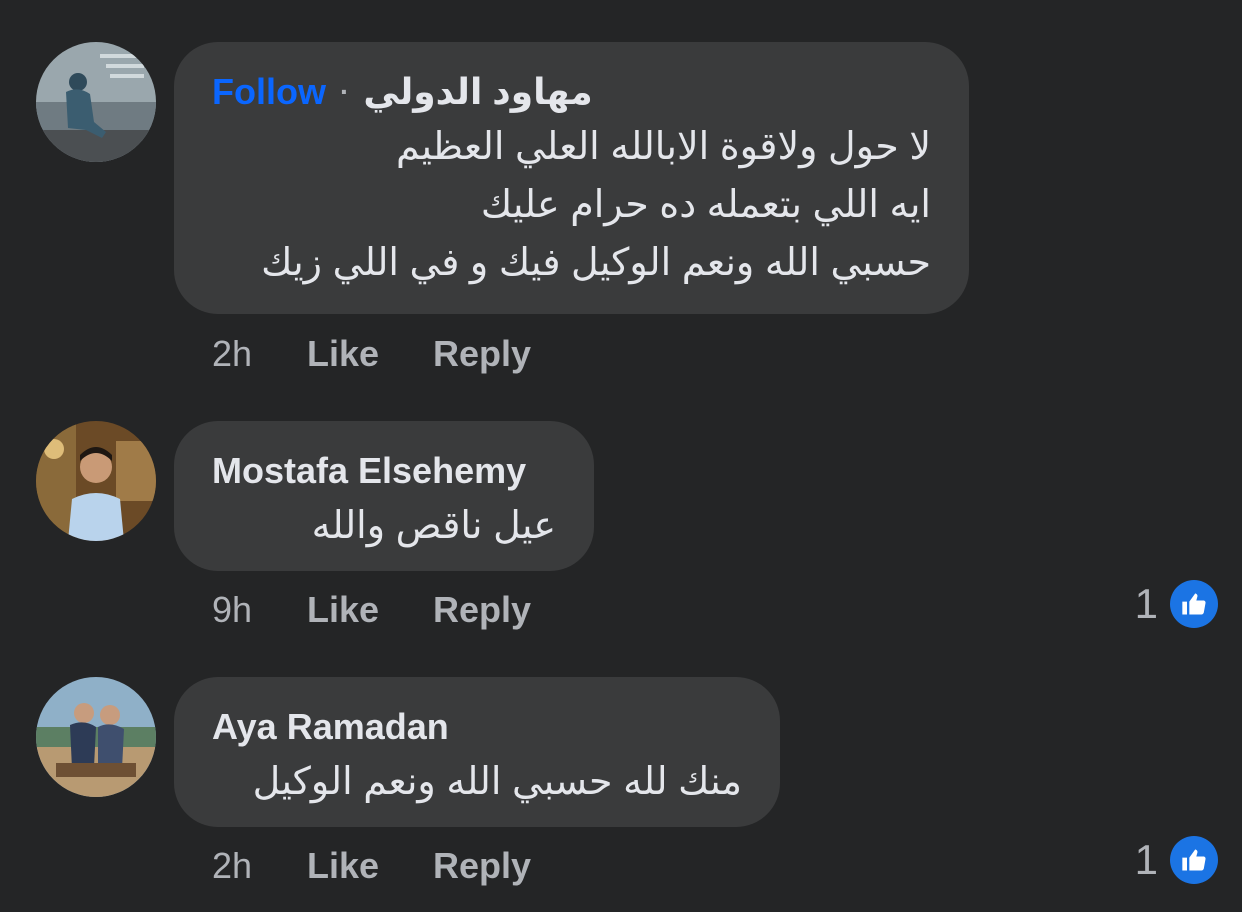 This screenshot has width=1242, height=912. I want to click on comment-author: Mostafa Elsehemy, so click(369, 471).